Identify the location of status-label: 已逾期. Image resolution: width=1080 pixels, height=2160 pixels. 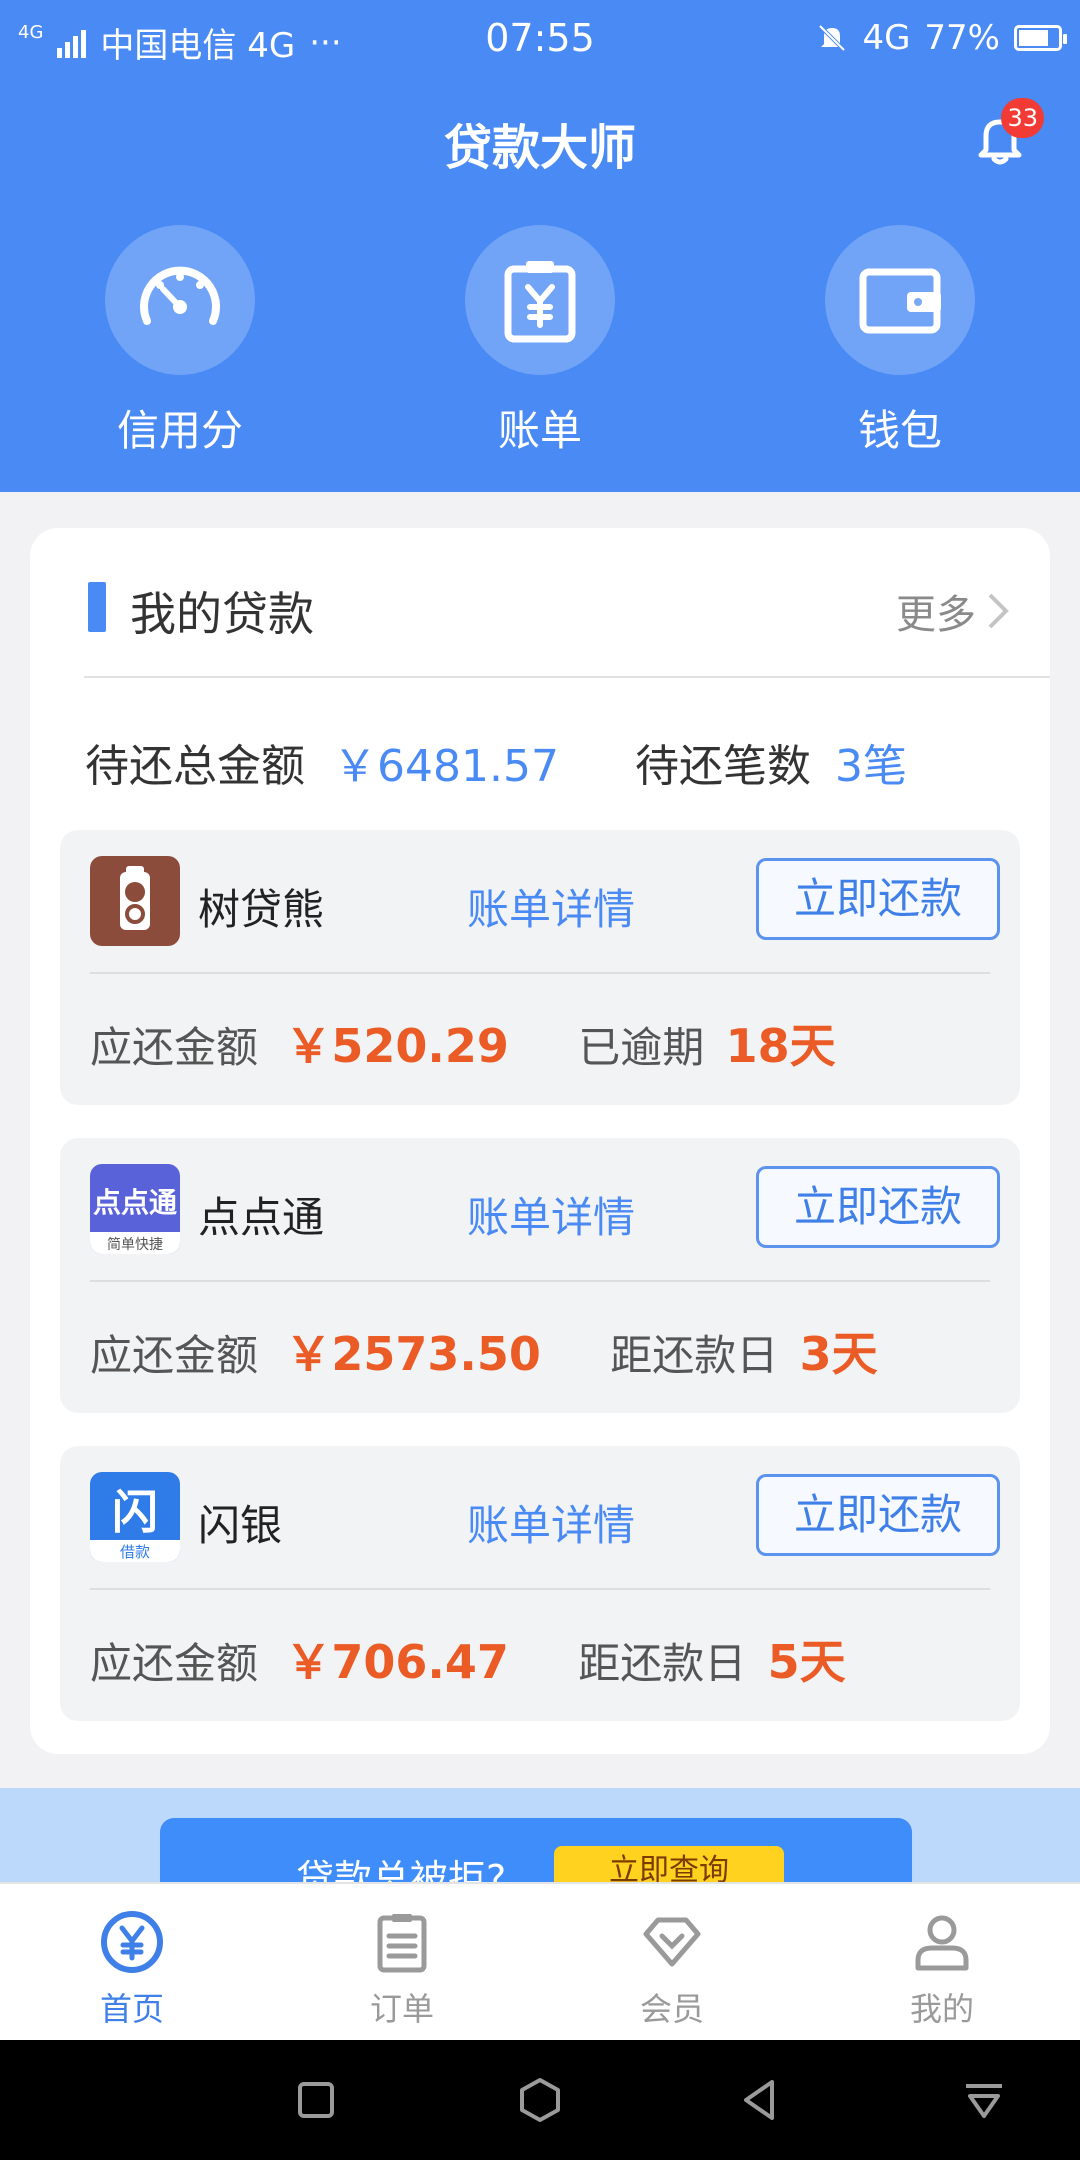
(641, 1047).